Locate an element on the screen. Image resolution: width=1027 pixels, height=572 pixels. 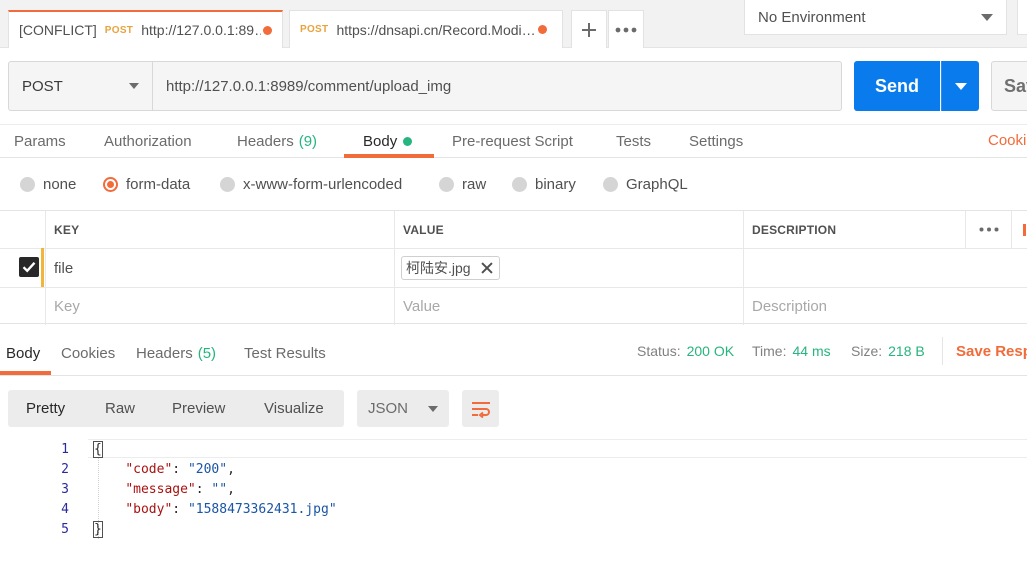
tab-settings-label: Settings is located at coordinates (716, 141).